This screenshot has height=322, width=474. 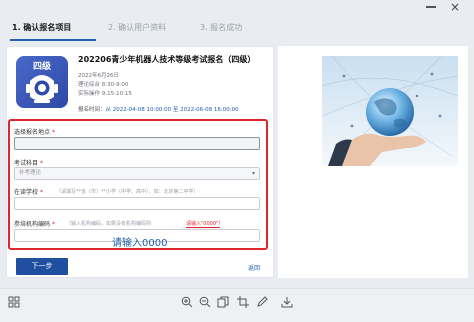 What do you see at coordinates (137, 27) in the screenshot?
I see `step-2-label: 2. 确认用户资料` at bounding box center [137, 27].